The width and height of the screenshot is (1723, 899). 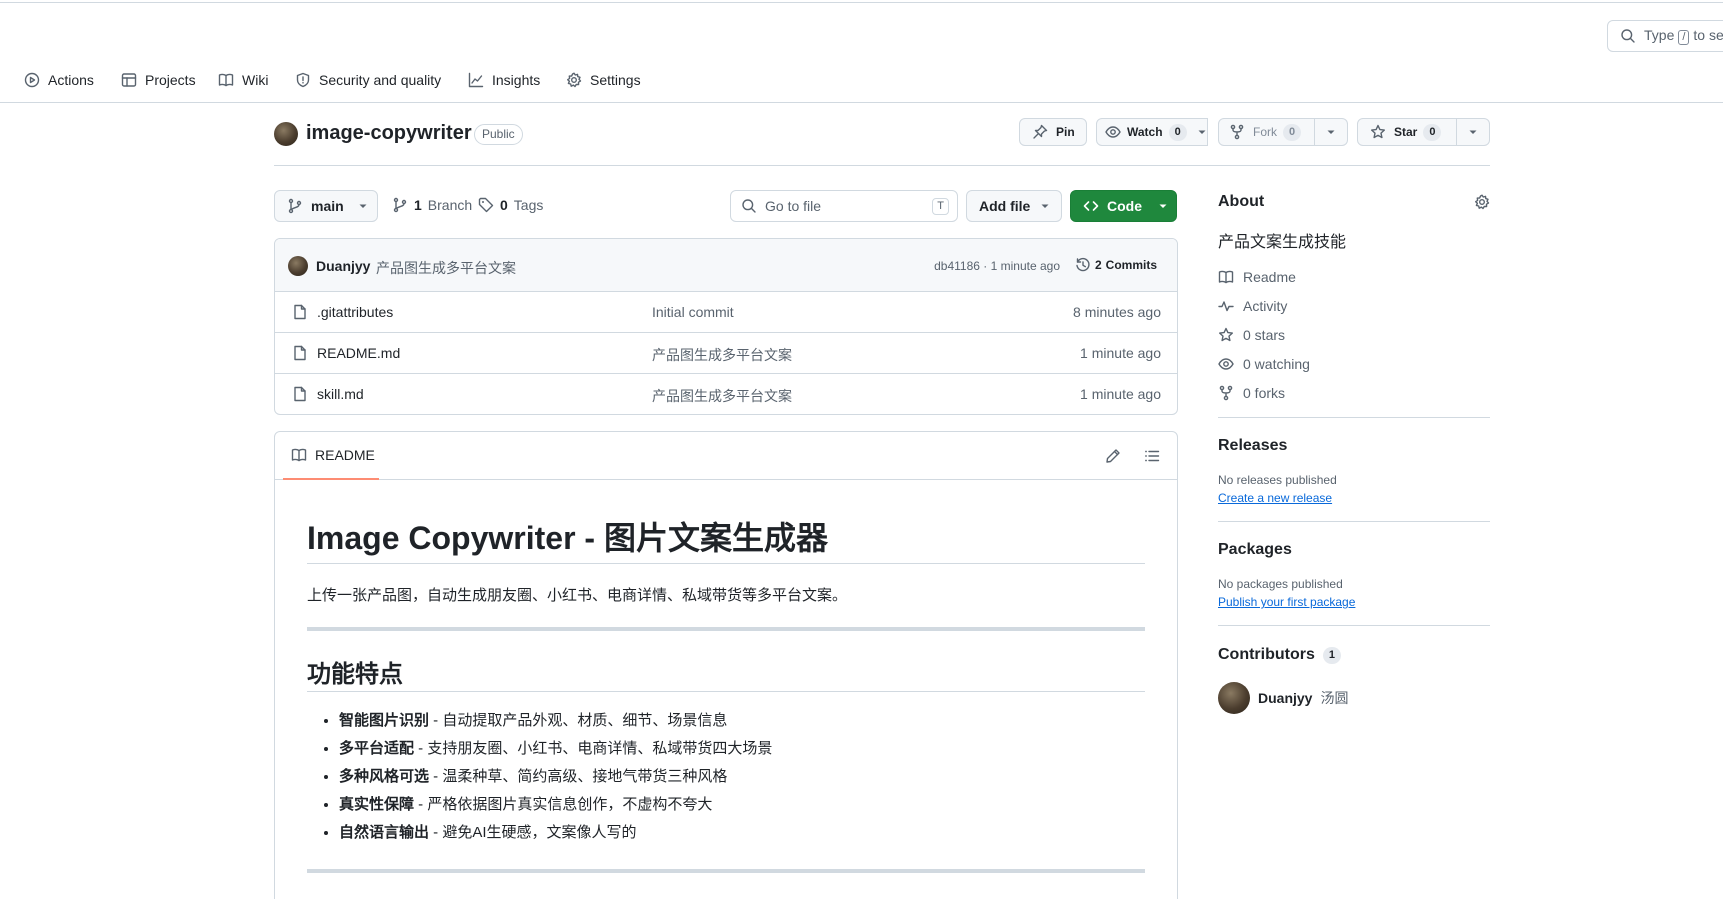 What do you see at coordinates (1354, 602) in the screenshot?
I see `publish-package-link: Publish your first package` at bounding box center [1354, 602].